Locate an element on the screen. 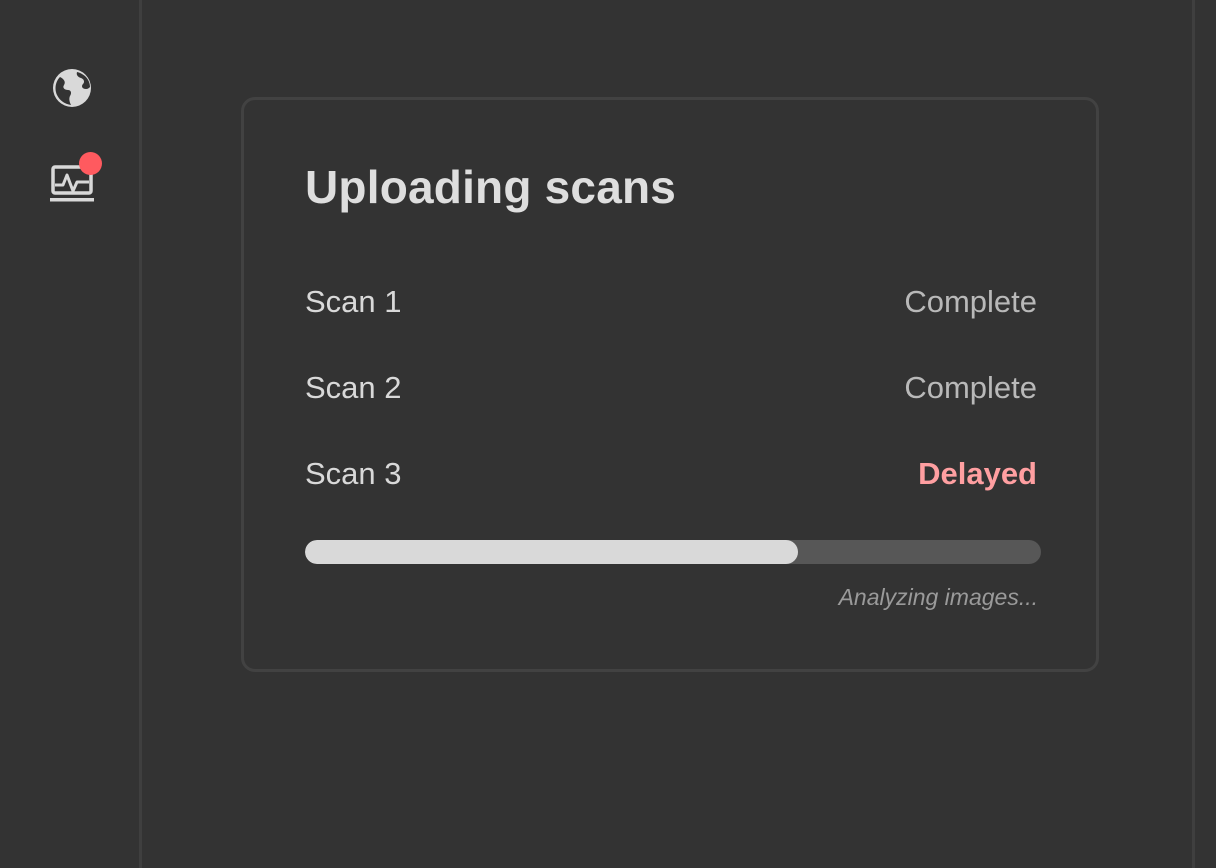 The height and width of the screenshot is (868, 1216). scan-row: Scan 2 Complete is located at coordinates (671, 388).